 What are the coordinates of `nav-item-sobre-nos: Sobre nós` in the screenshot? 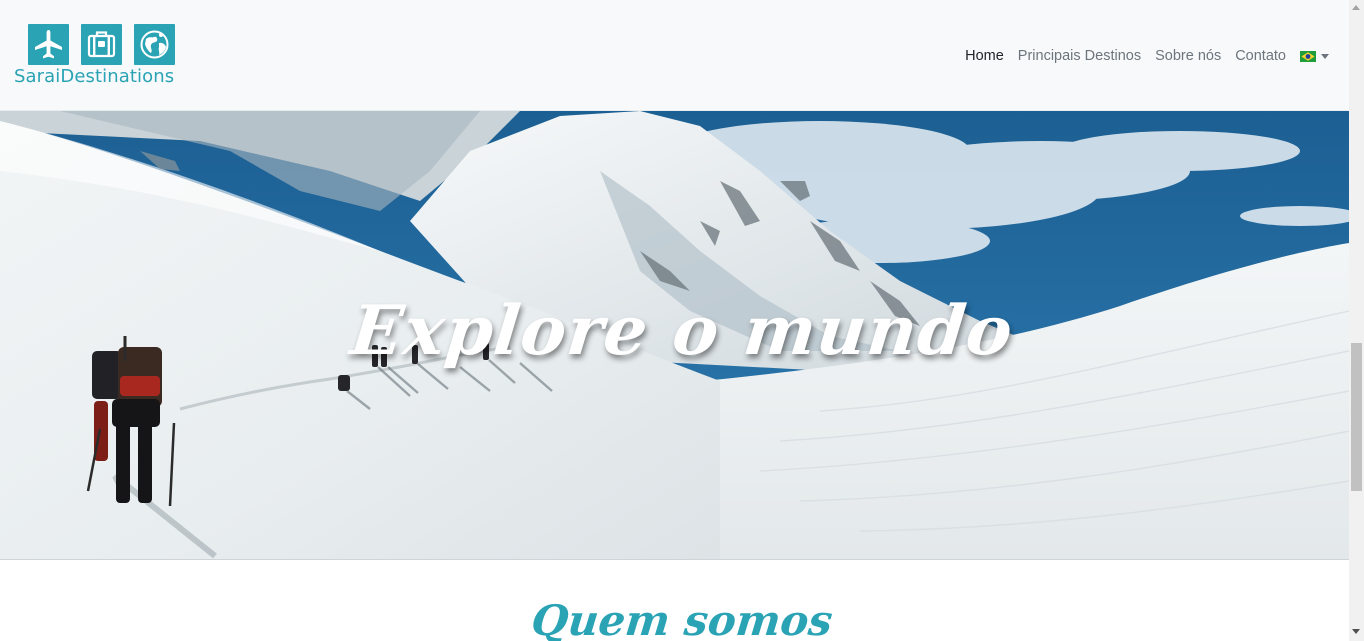 It's located at (1188, 56).